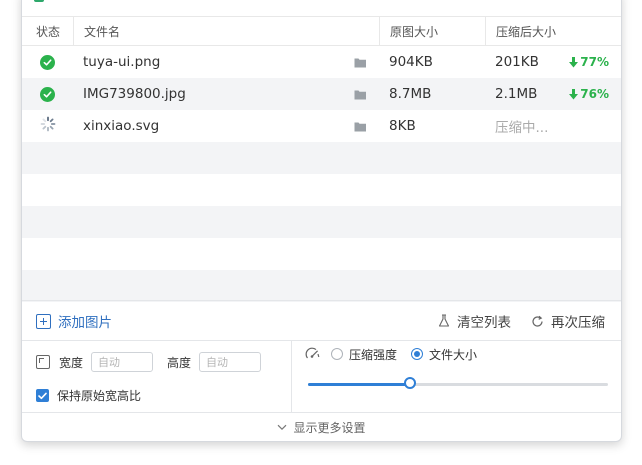  I want to click on saving-badge: 76%, so click(589, 94).